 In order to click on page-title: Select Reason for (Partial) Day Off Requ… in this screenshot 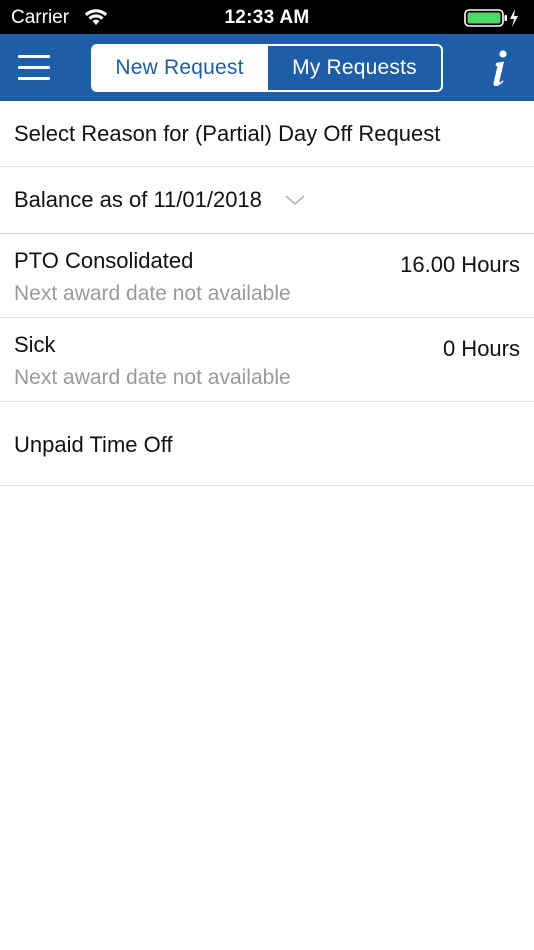, I will do `click(227, 133)`.